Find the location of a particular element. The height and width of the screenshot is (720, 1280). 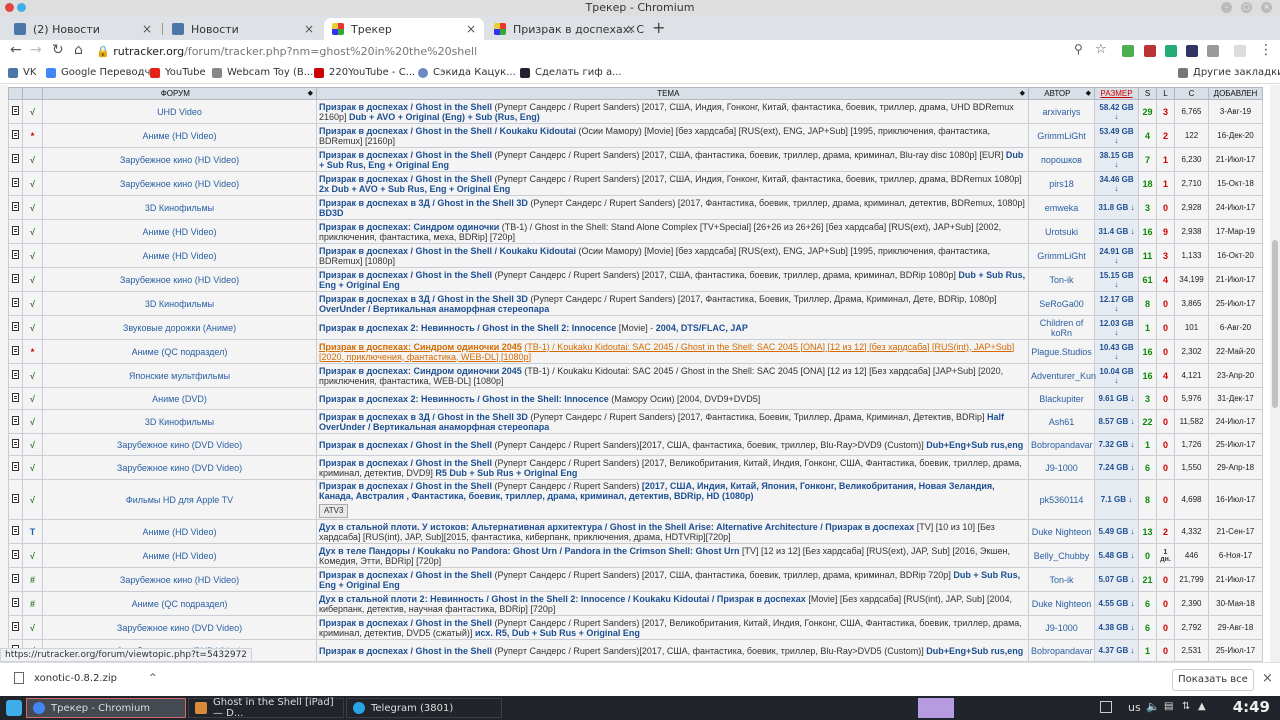

tab-close-icon: × is located at coordinates (309, 29).